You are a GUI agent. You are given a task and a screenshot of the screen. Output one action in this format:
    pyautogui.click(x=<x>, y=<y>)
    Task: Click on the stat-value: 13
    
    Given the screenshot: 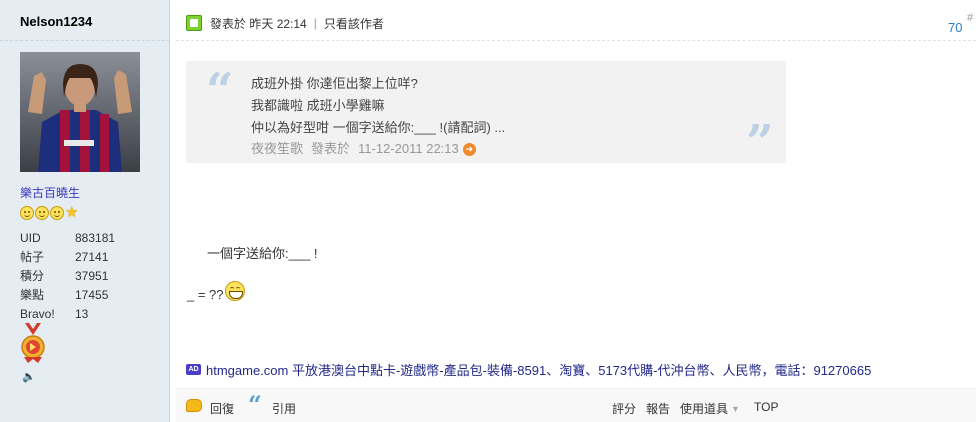 What is the action you would take?
    pyautogui.click(x=81, y=314)
    